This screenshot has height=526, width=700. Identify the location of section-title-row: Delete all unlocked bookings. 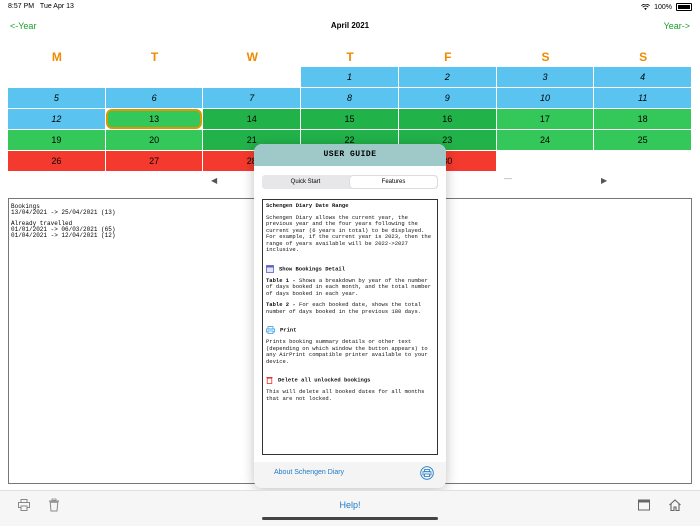
(350, 380).